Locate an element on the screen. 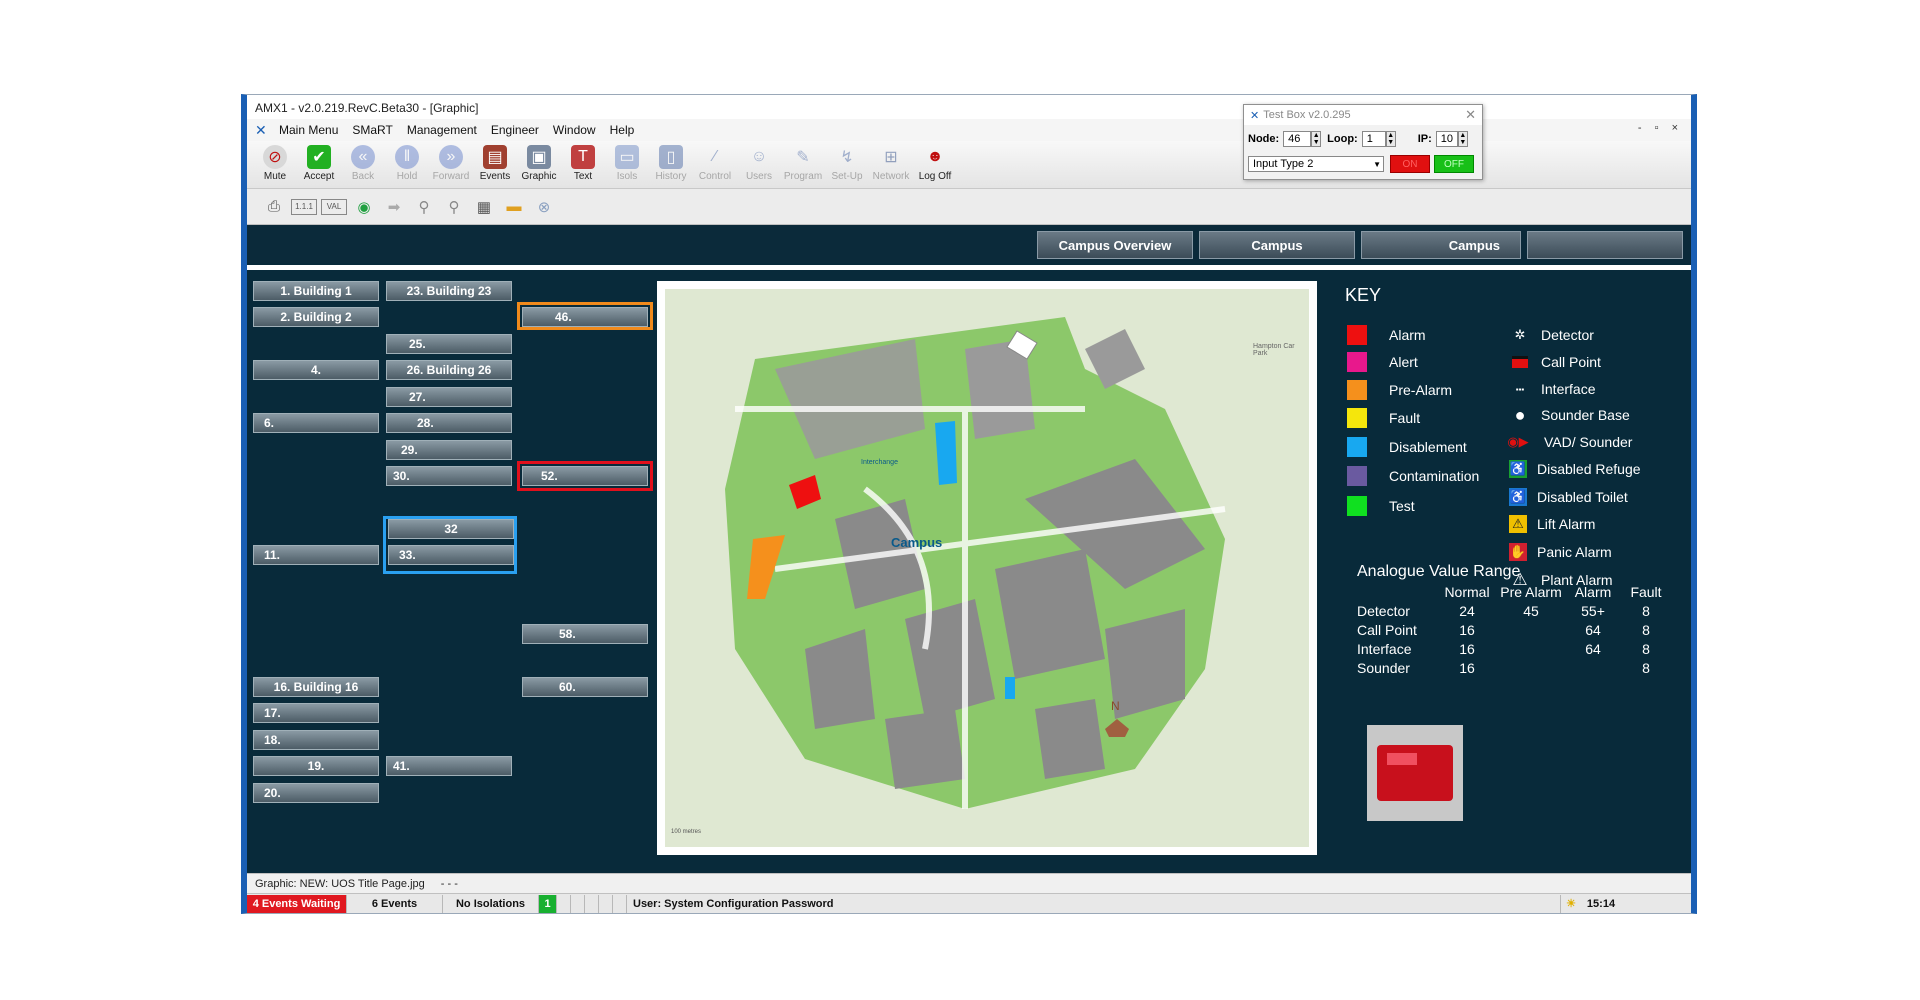 This screenshot has height=1000, width=1920. zoom-in-icon: ⚲ is located at coordinates (424, 207).